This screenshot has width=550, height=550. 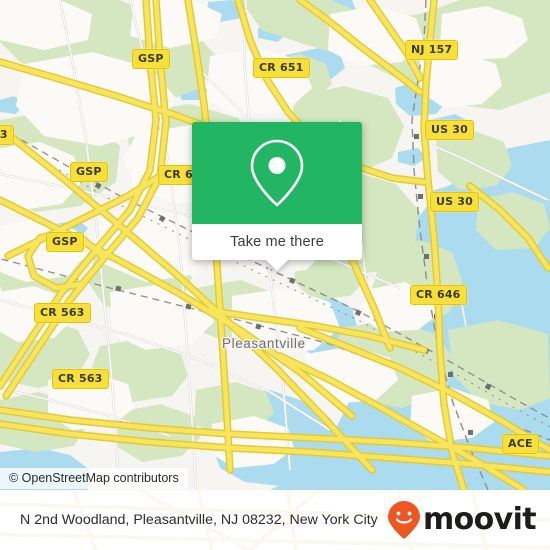 I want to click on road-shield-us-30-south: US 30, so click(x=454, y=202).